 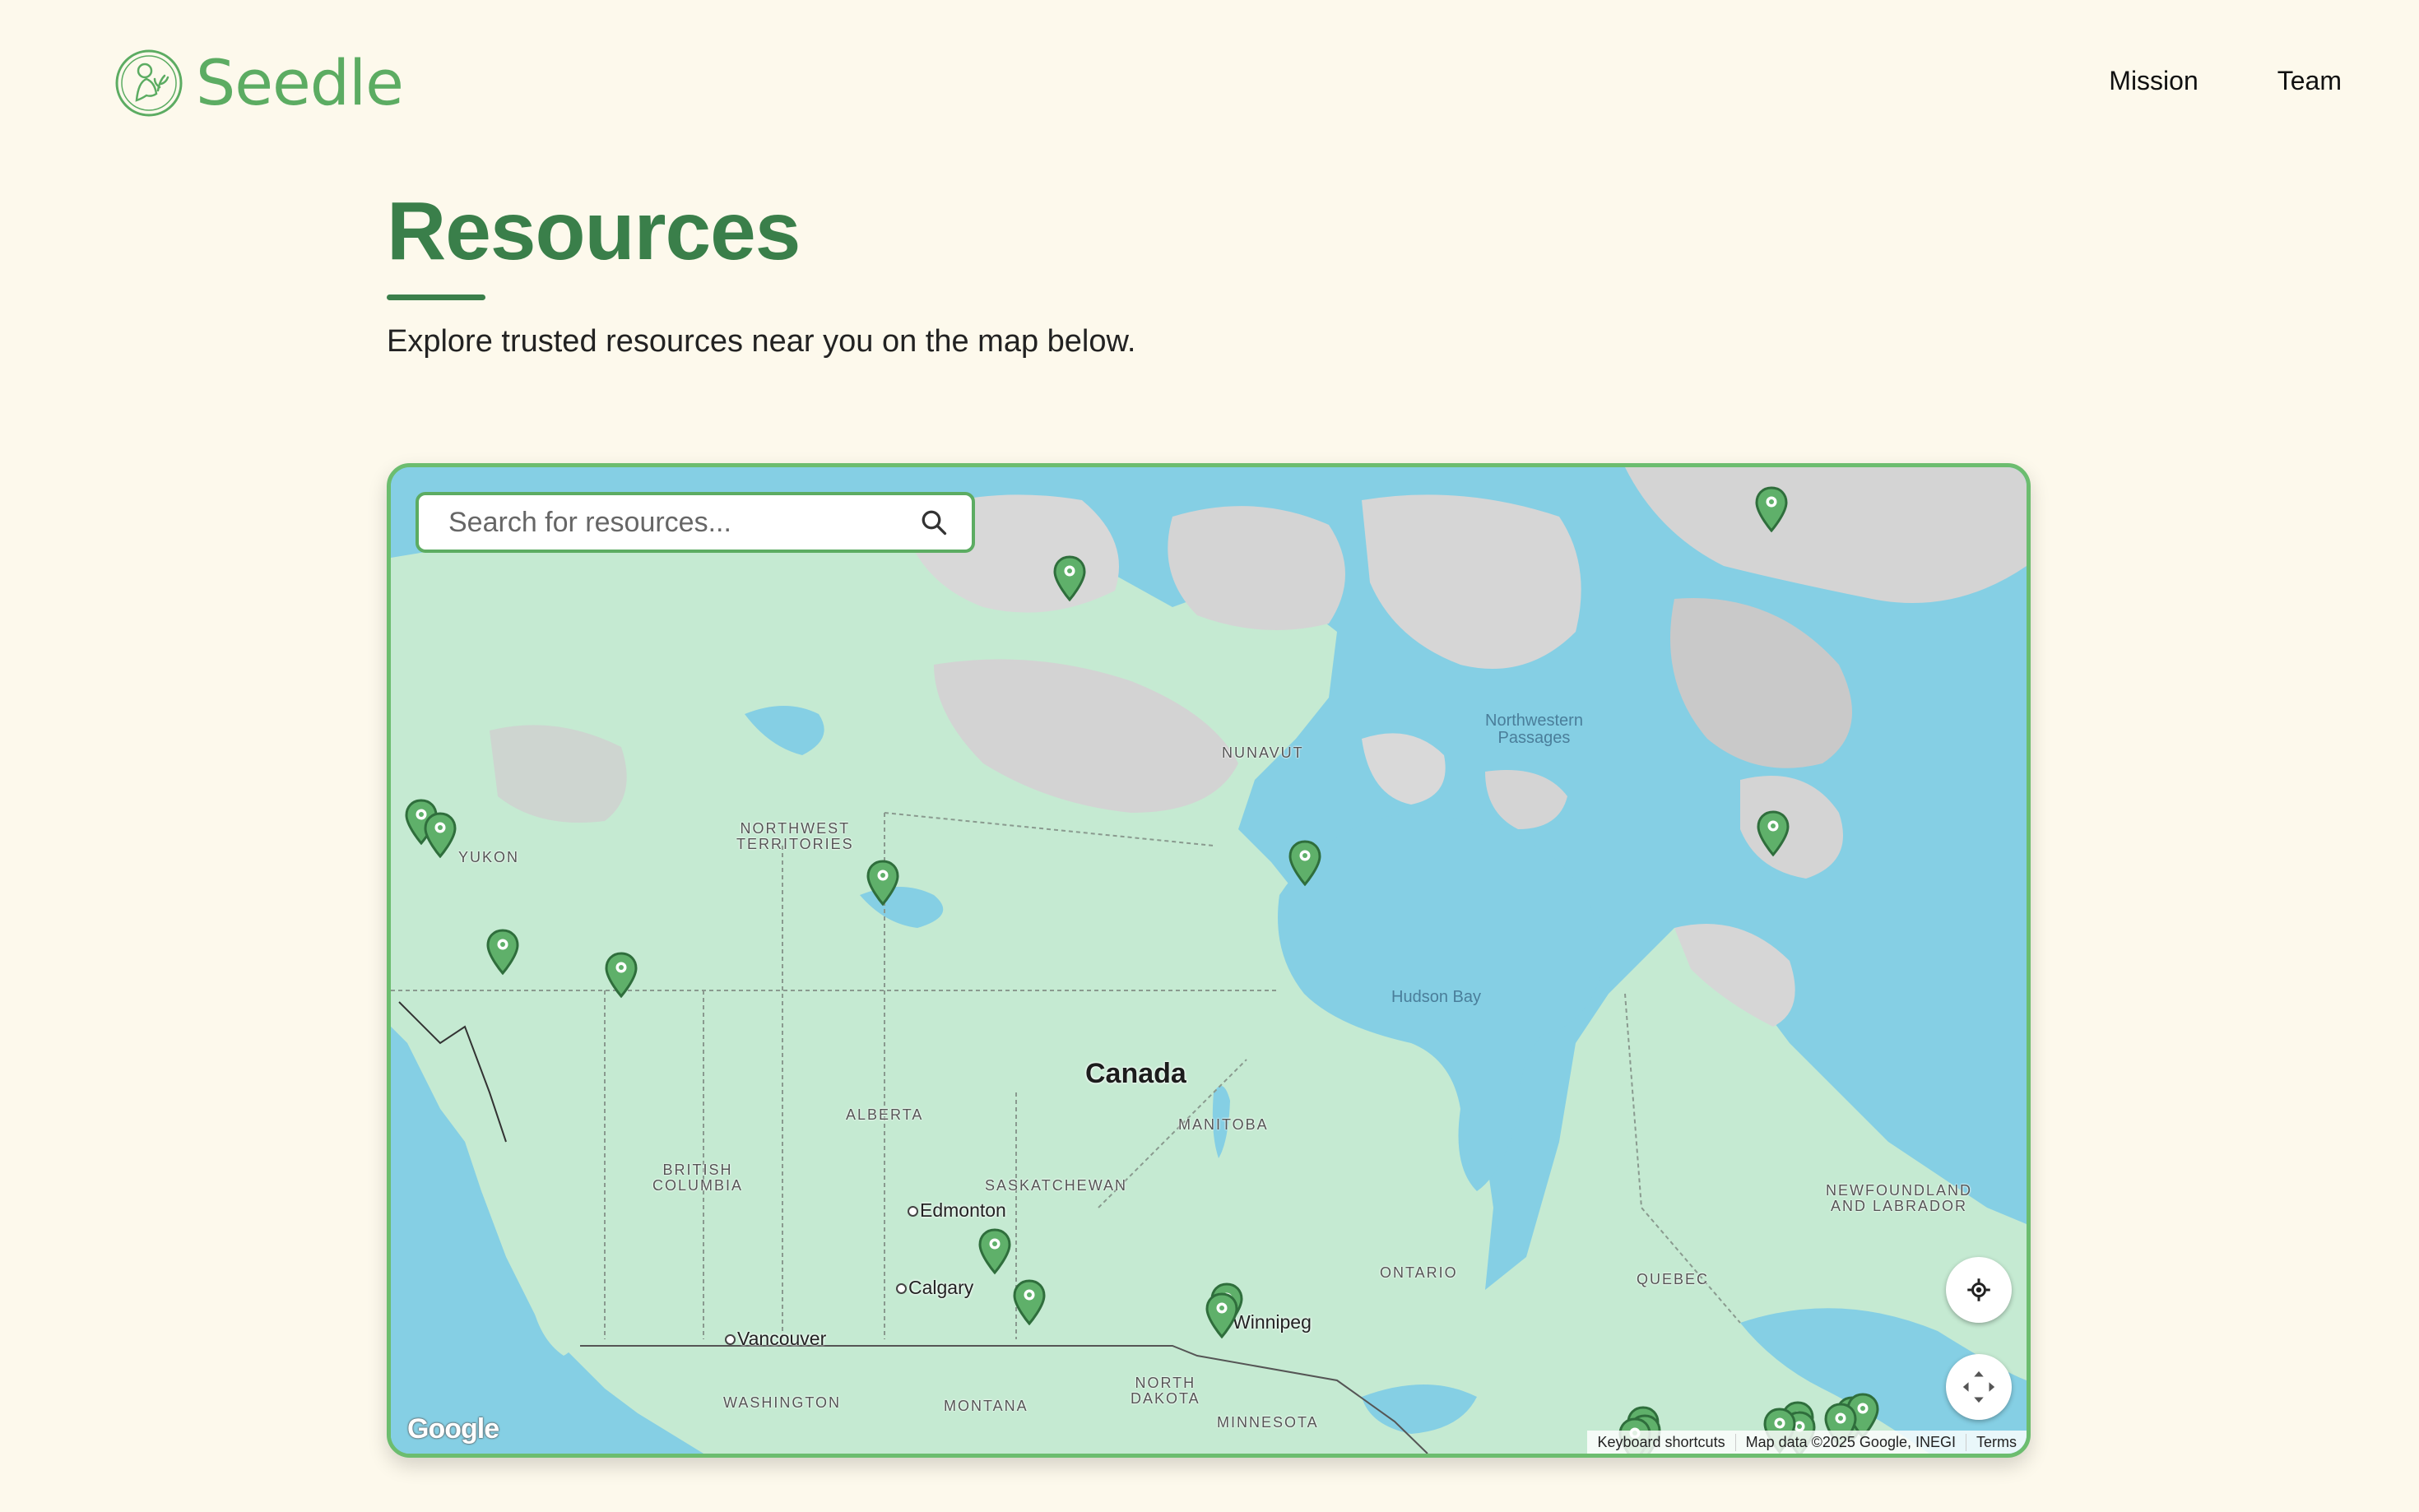 I want to click on label-canada: Canada, so click(x=1135, y=1073).